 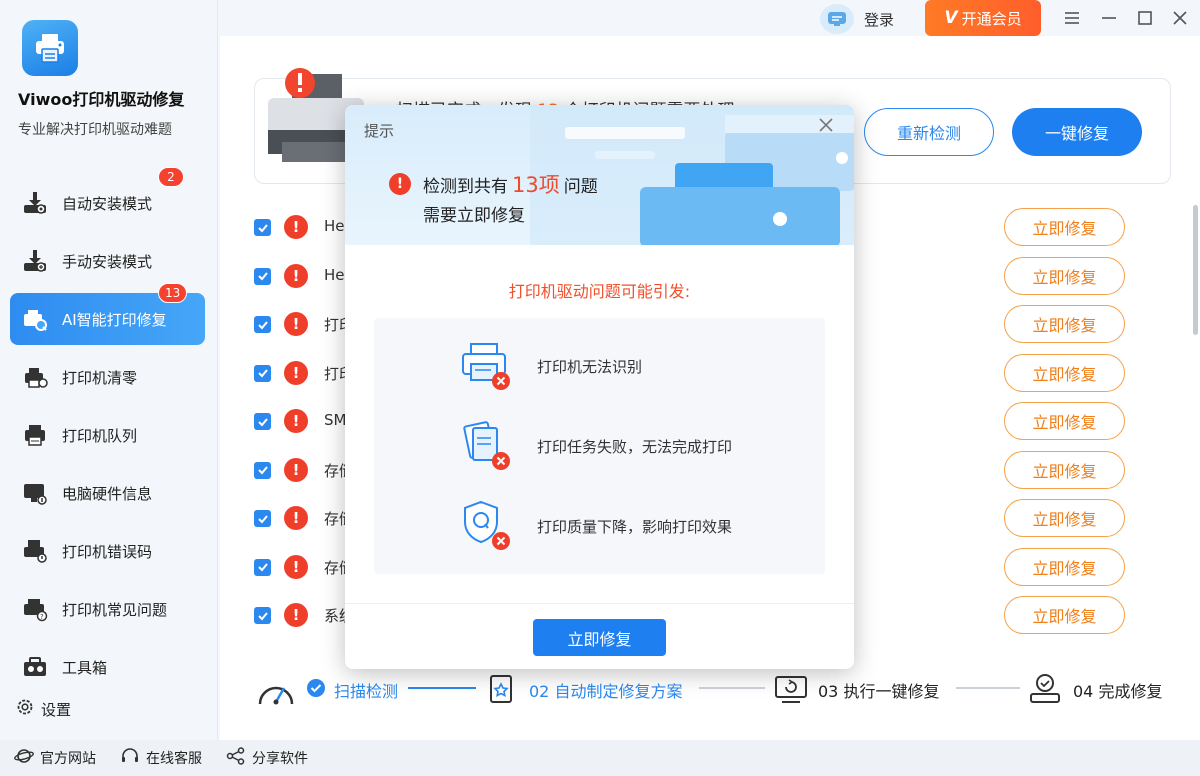 What do you see at coordinates (590, 366) in the screenshot?
I see `cause-text: 打印机无法识别` at bounding box center [590, 366].